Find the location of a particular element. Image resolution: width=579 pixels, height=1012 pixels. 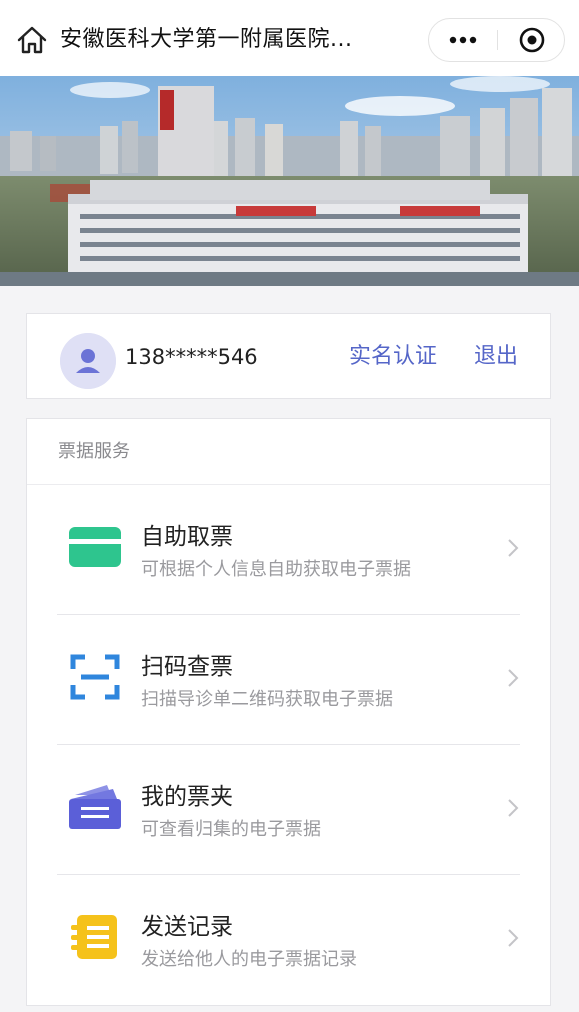

avatar is located at coordinates (88, 361).